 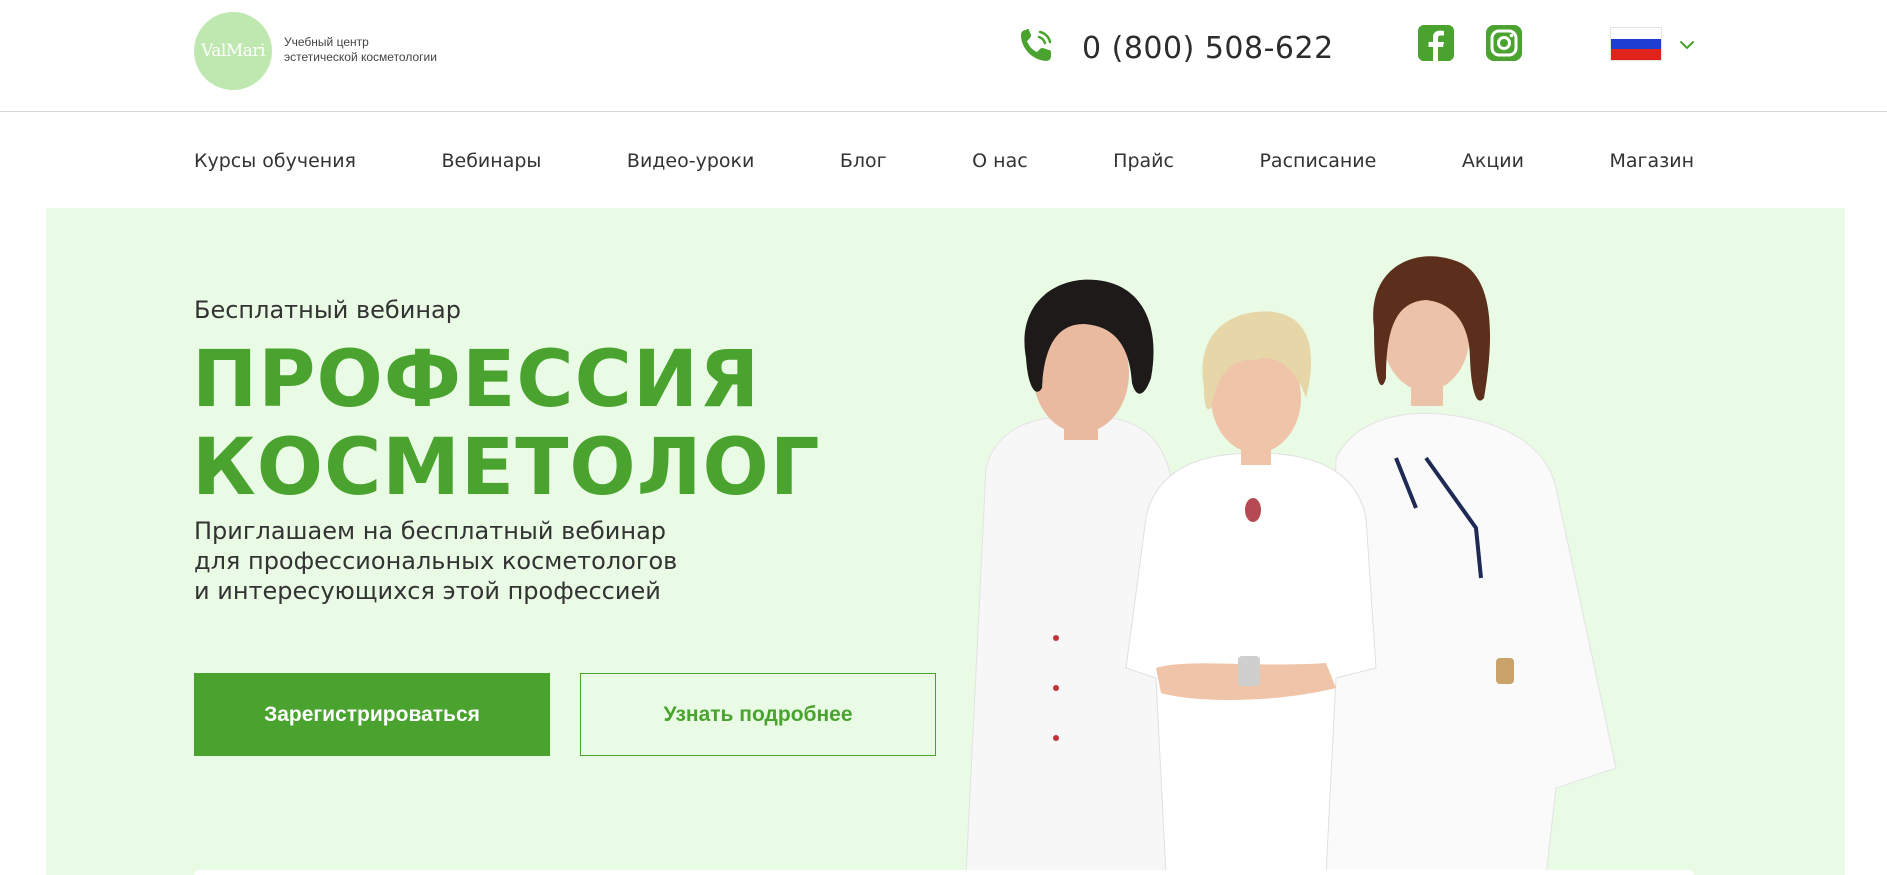 I want to click on tagline-line: Учебный центр, so click(x=326, y=42).